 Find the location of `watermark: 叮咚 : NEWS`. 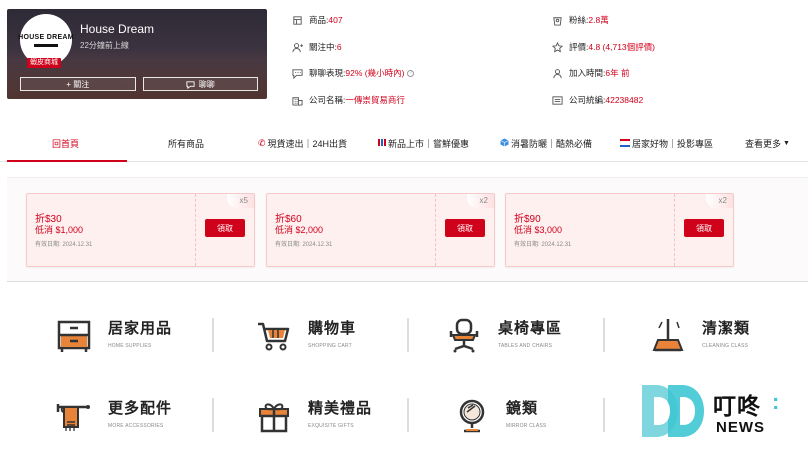

watermark: 叮咚 : NEWS is located at coordinates (724, 413).